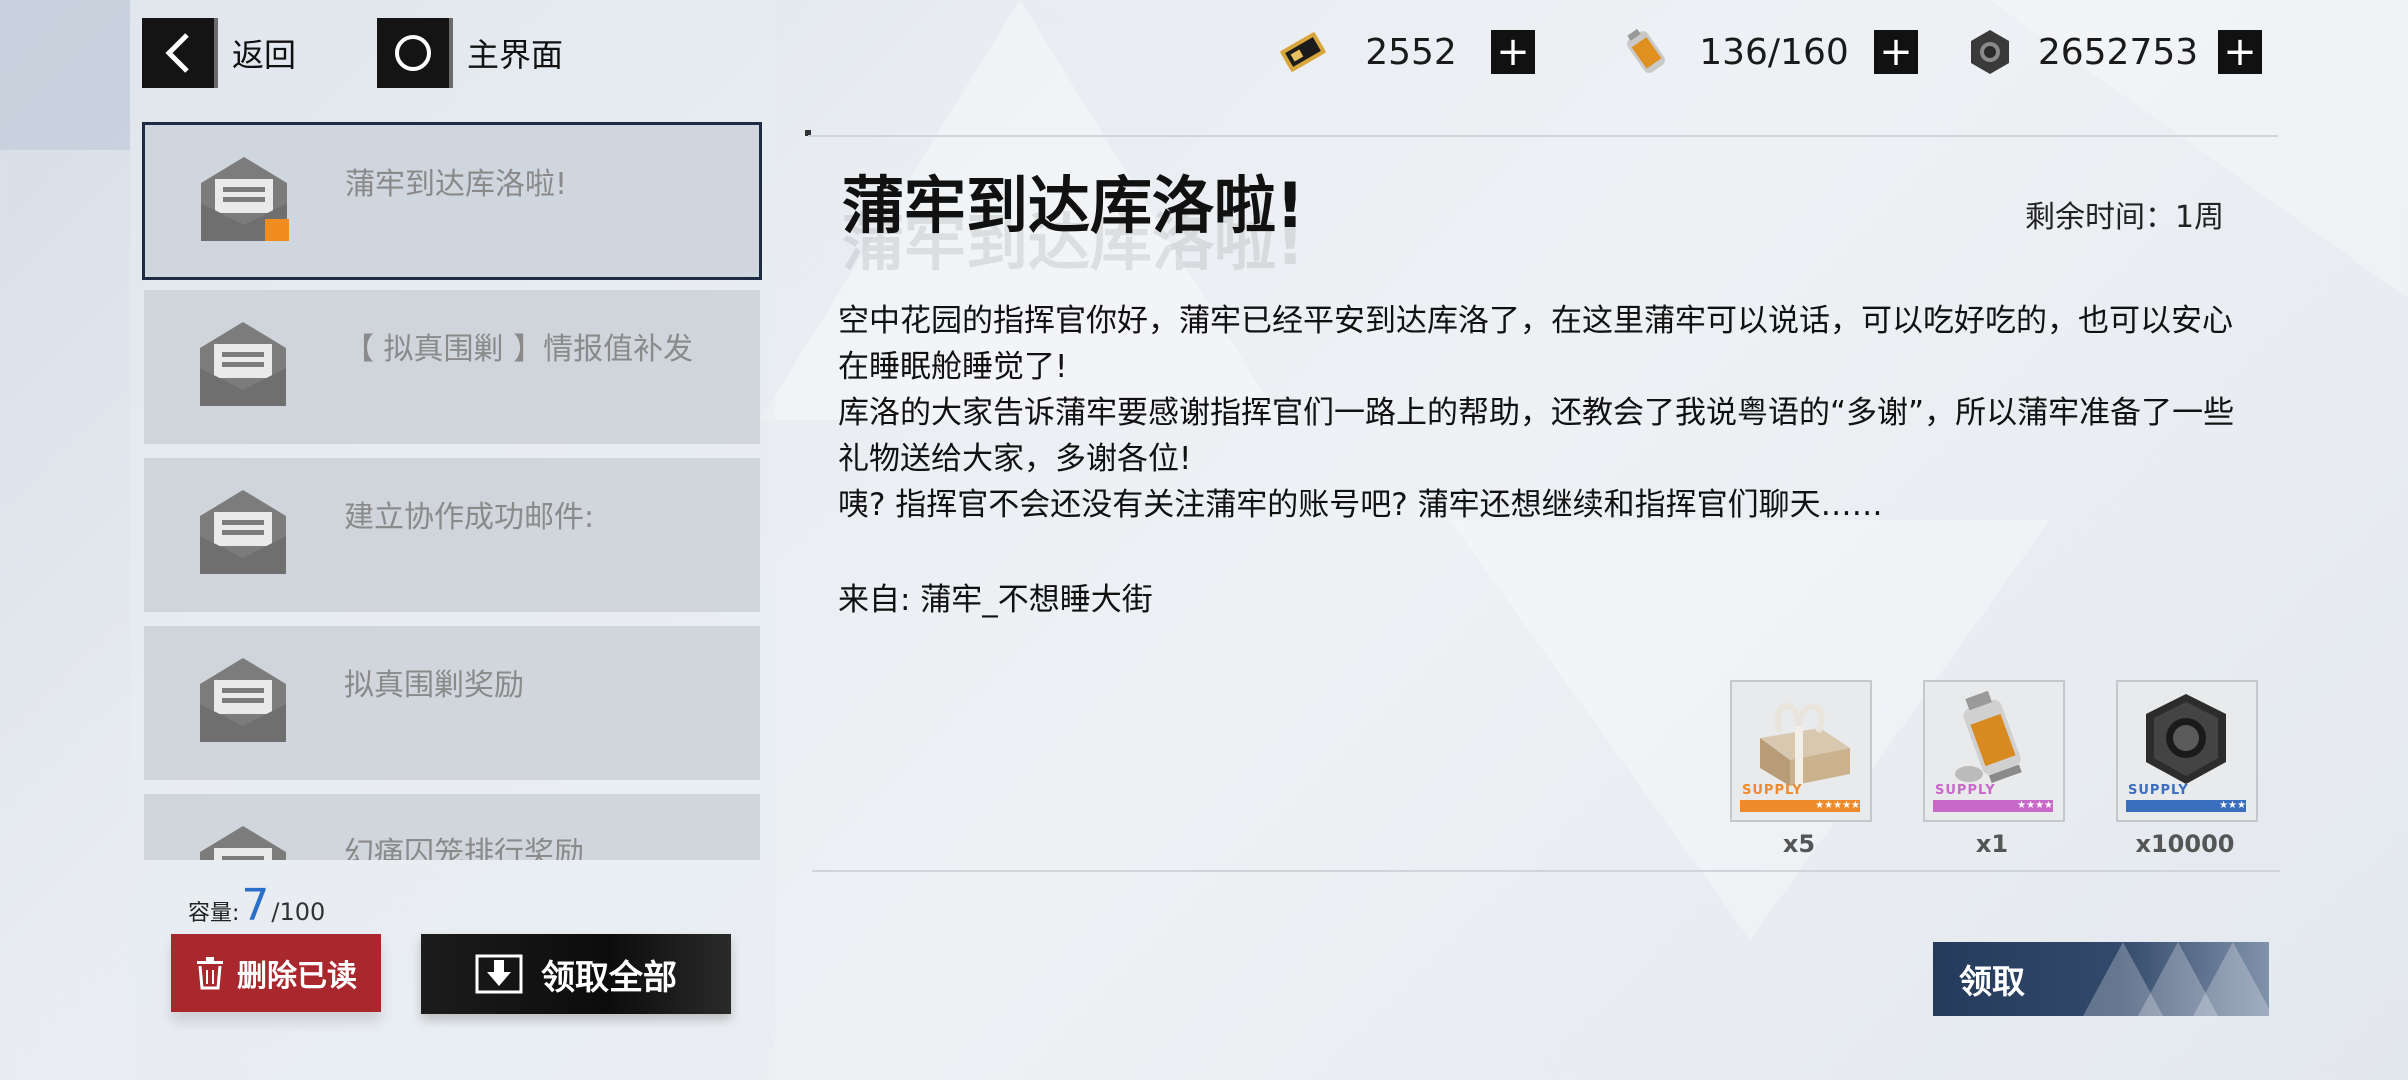 This screenshot has width=2408, height=1080. Describe the element at coordinates (434, 685) in the screenshot. I see `mail-item-title: 拟真围剿奖励` at that location.